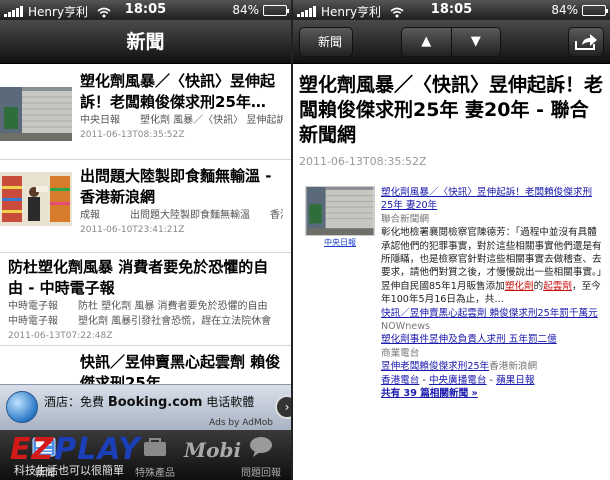  I want to click on source-link: 中央廣播電台, so click(458, 380).